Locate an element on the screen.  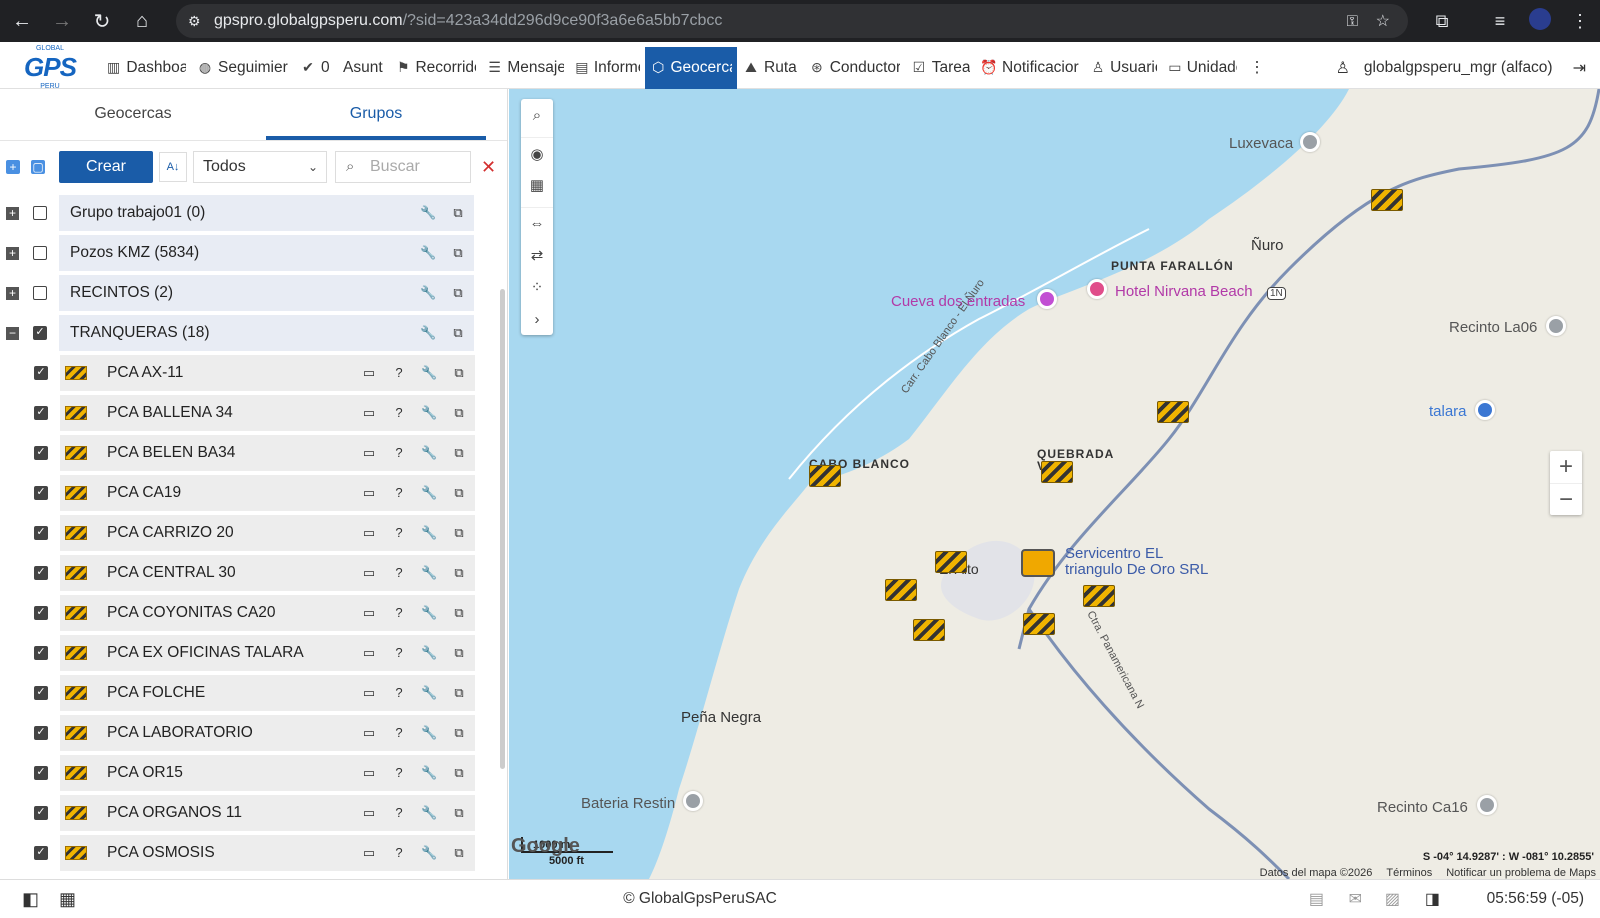
list-item: ✓ PCA OSMOSIS ▭? 🔧 ⧉ is located at coordinates (245, 853).